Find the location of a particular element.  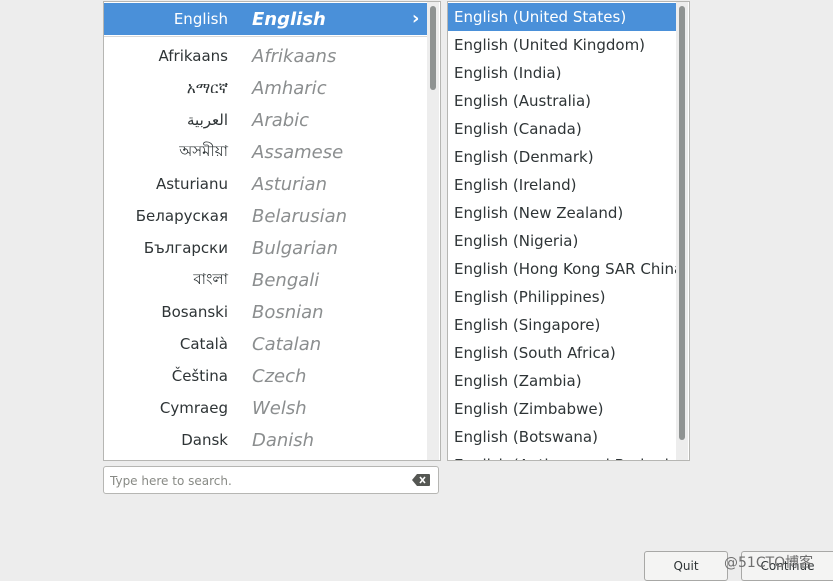

language-native-name: English is located at coordinates (200, 19).